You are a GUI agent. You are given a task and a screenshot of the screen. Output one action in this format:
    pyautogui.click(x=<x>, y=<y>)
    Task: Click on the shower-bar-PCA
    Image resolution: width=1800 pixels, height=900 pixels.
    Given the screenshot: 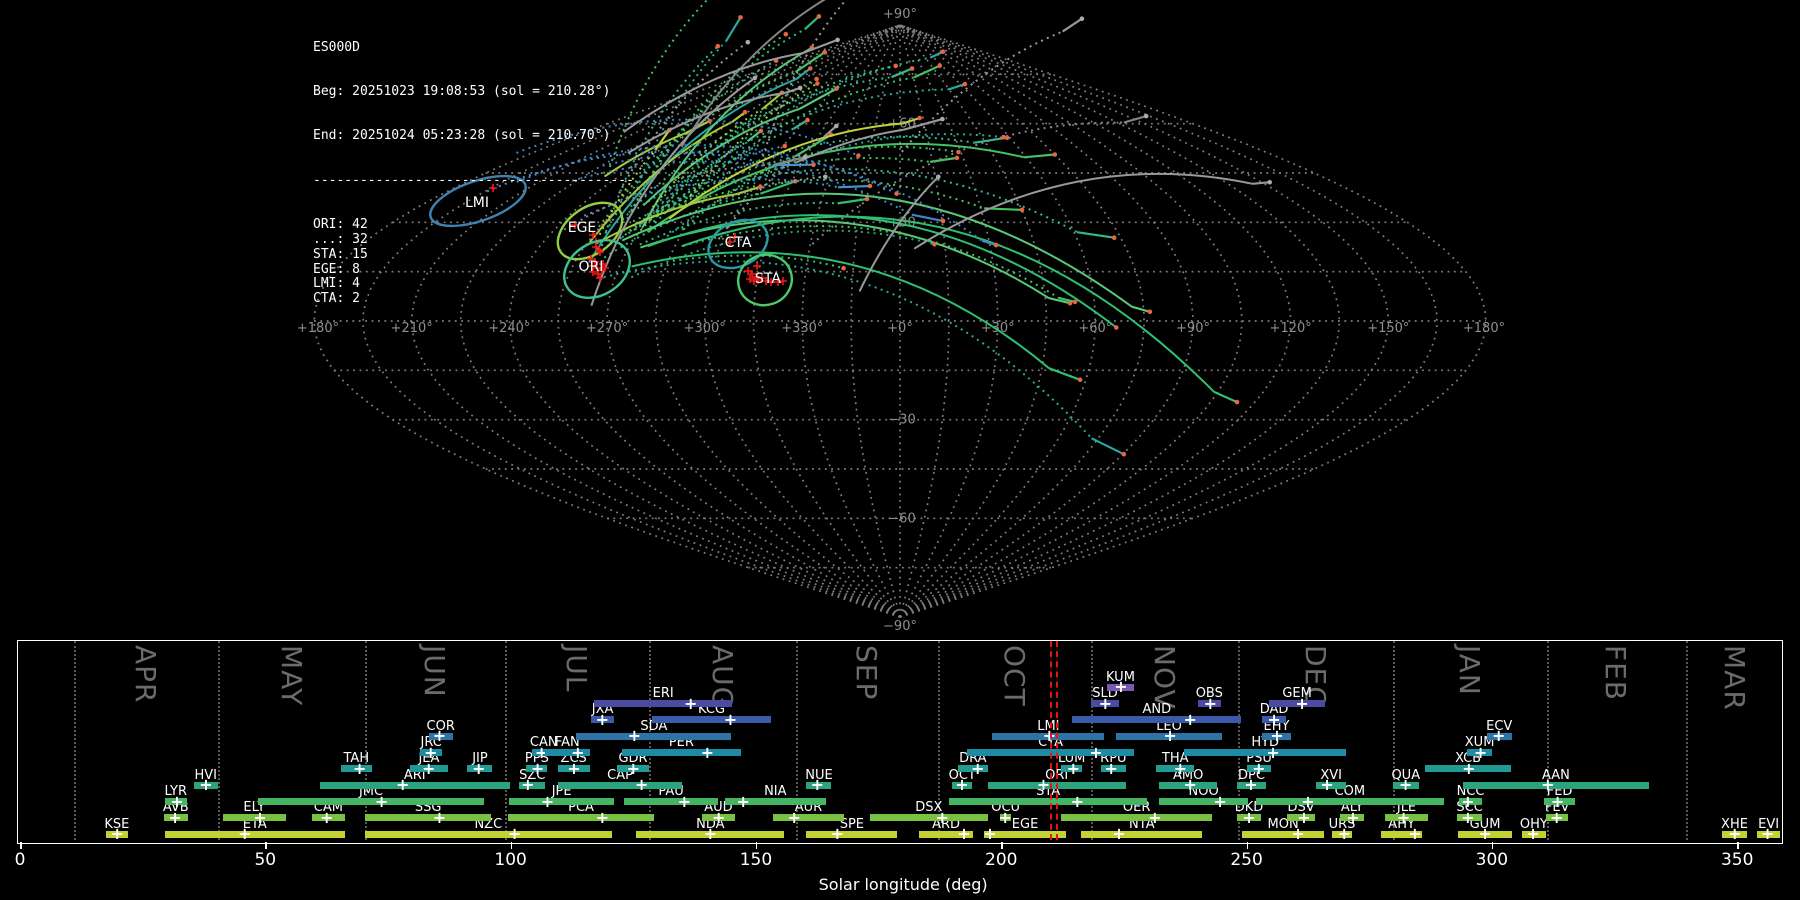 What is the action you would take?
    pyautogui.click(x=581, y=818)
    